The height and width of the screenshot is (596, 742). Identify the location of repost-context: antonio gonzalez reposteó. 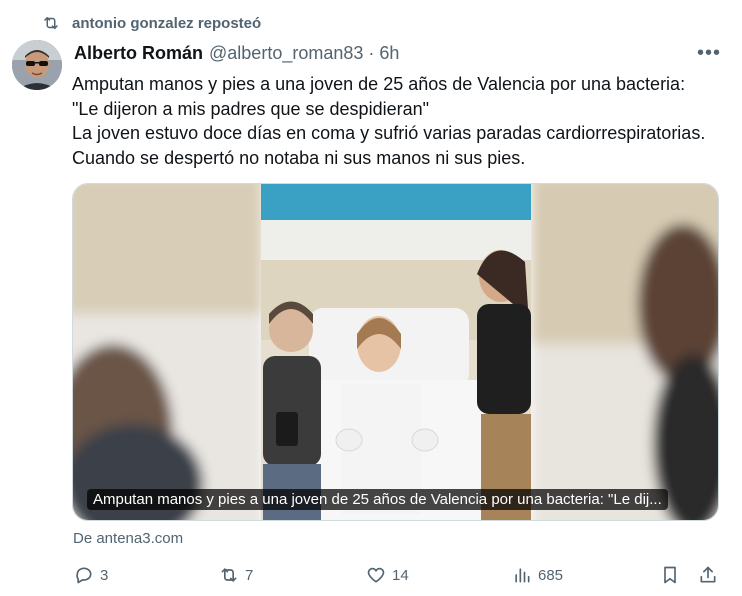
(151, 23).